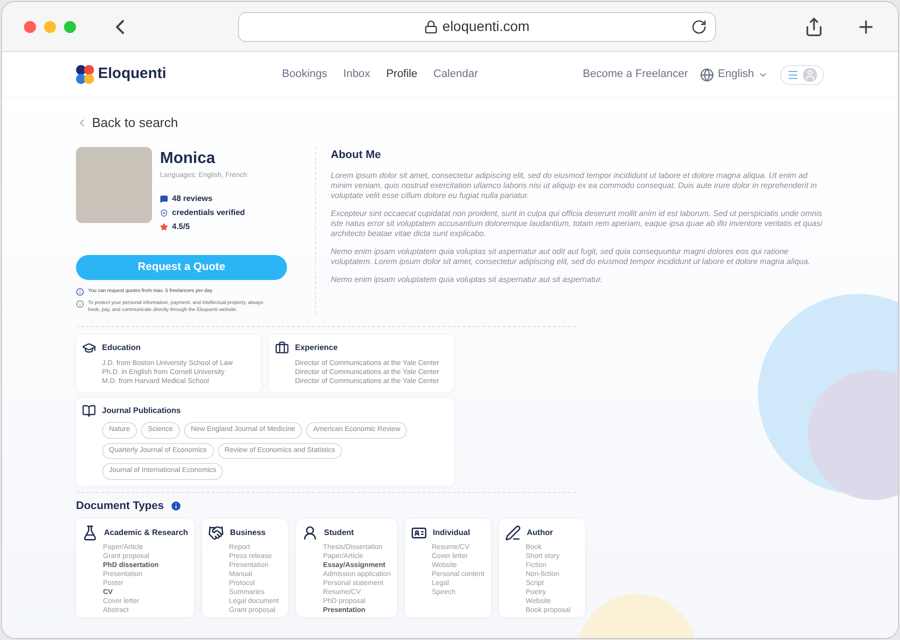 The height and width of the screenshot is (640, 900). I want to click on about-paragraph: Lorem ipsum dolor sit amet, consectetur adipiscing elit, sed do eiusmod tempor incididunt ut labore et dolore magna aliqua. Ut enim ad minim veniam, quis nostrud exercitation ullamco laboris nisi ut aliquip ex ea commodo consequat. Duis aute irure dolor in reprehenderit in voluptate velit esse cillum dolore eu fugiat nulla pariatur., so click(574, 186).